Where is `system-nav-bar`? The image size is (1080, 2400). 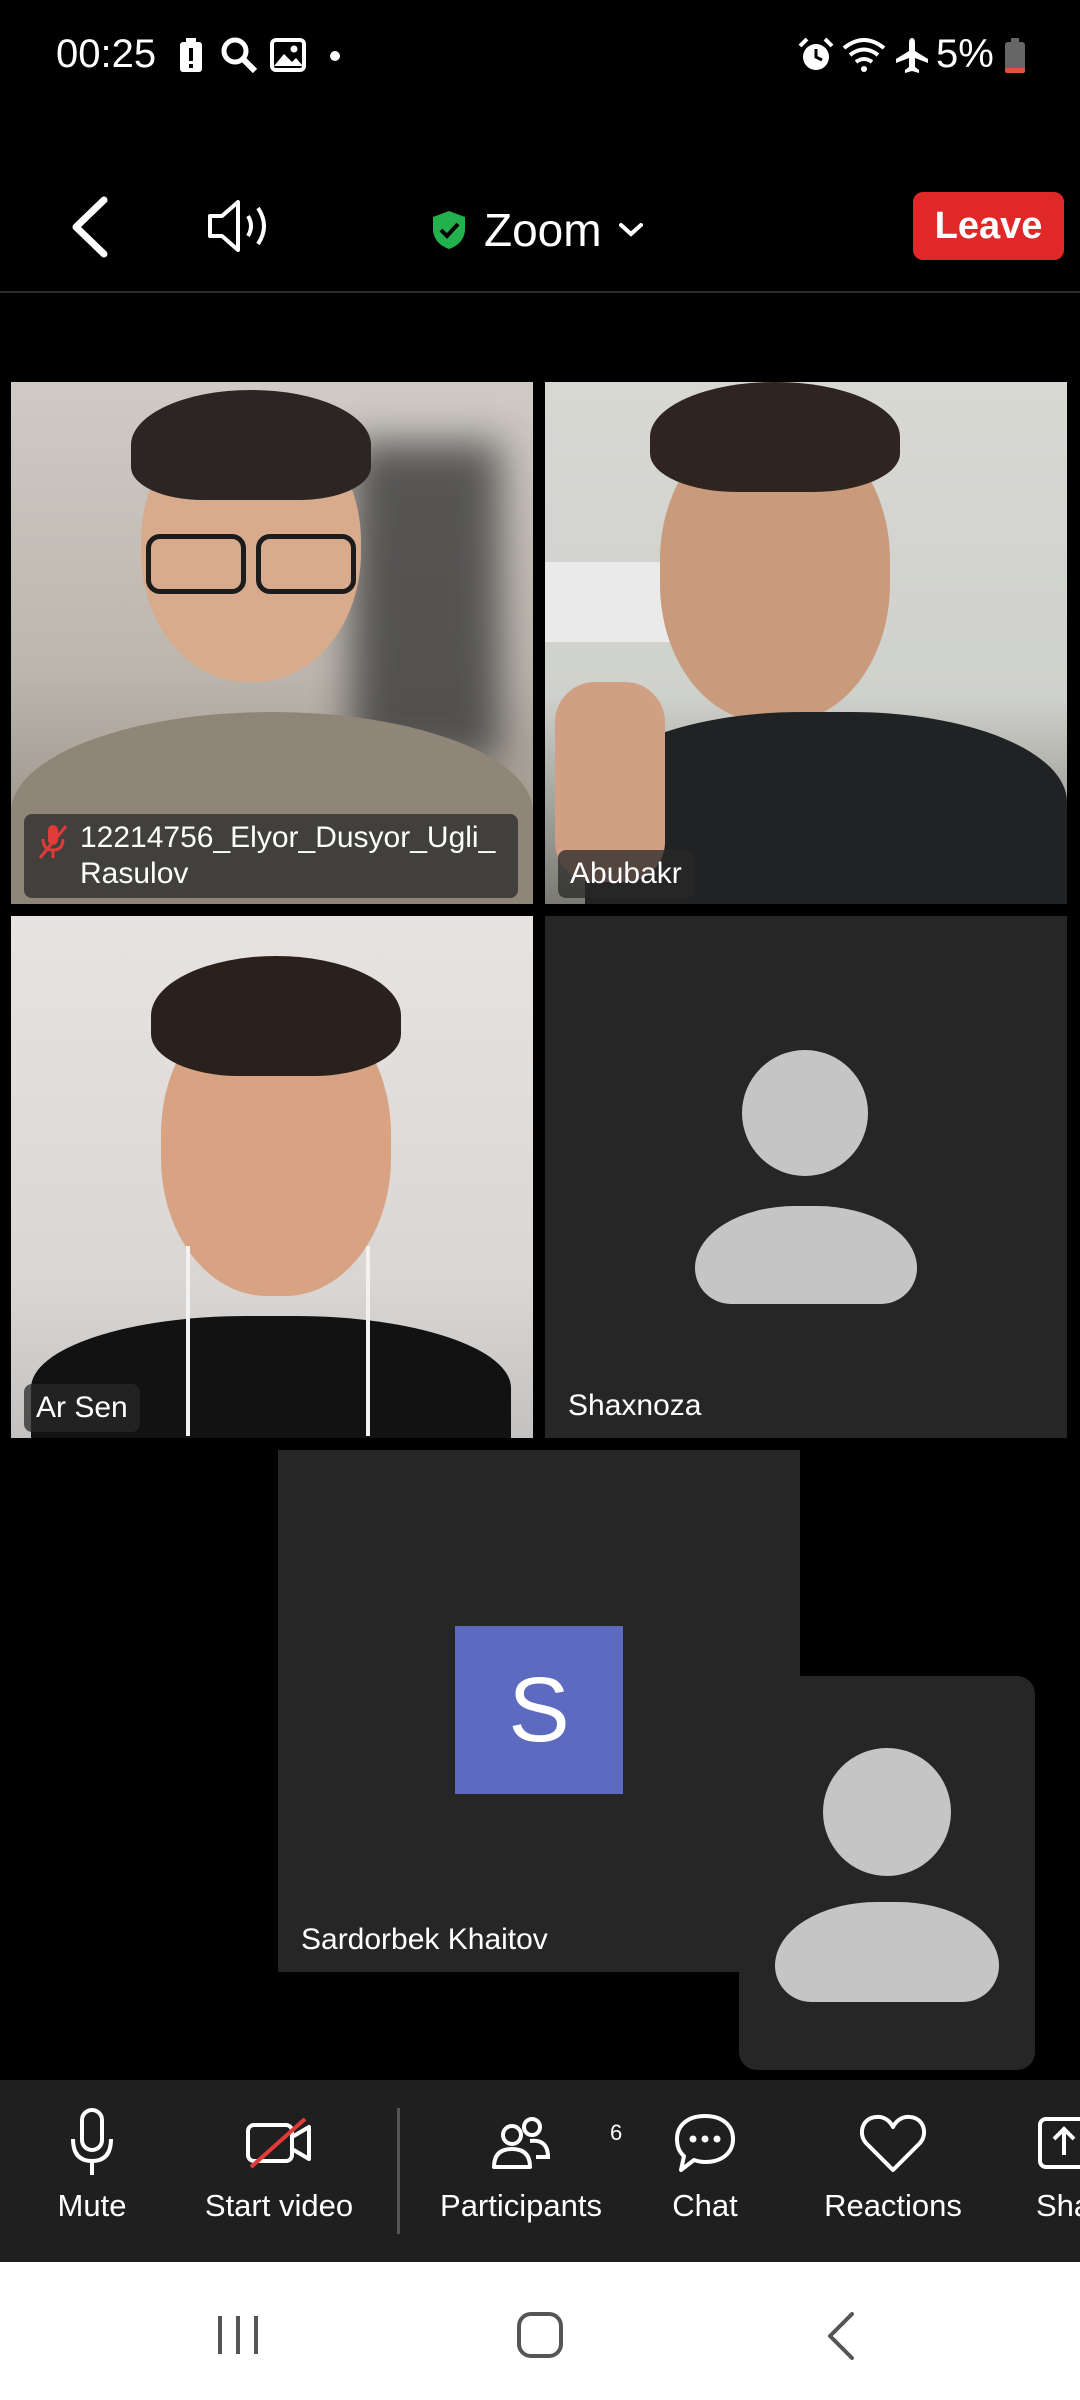 system-nav-bar is located at coordinates (540, 2331).